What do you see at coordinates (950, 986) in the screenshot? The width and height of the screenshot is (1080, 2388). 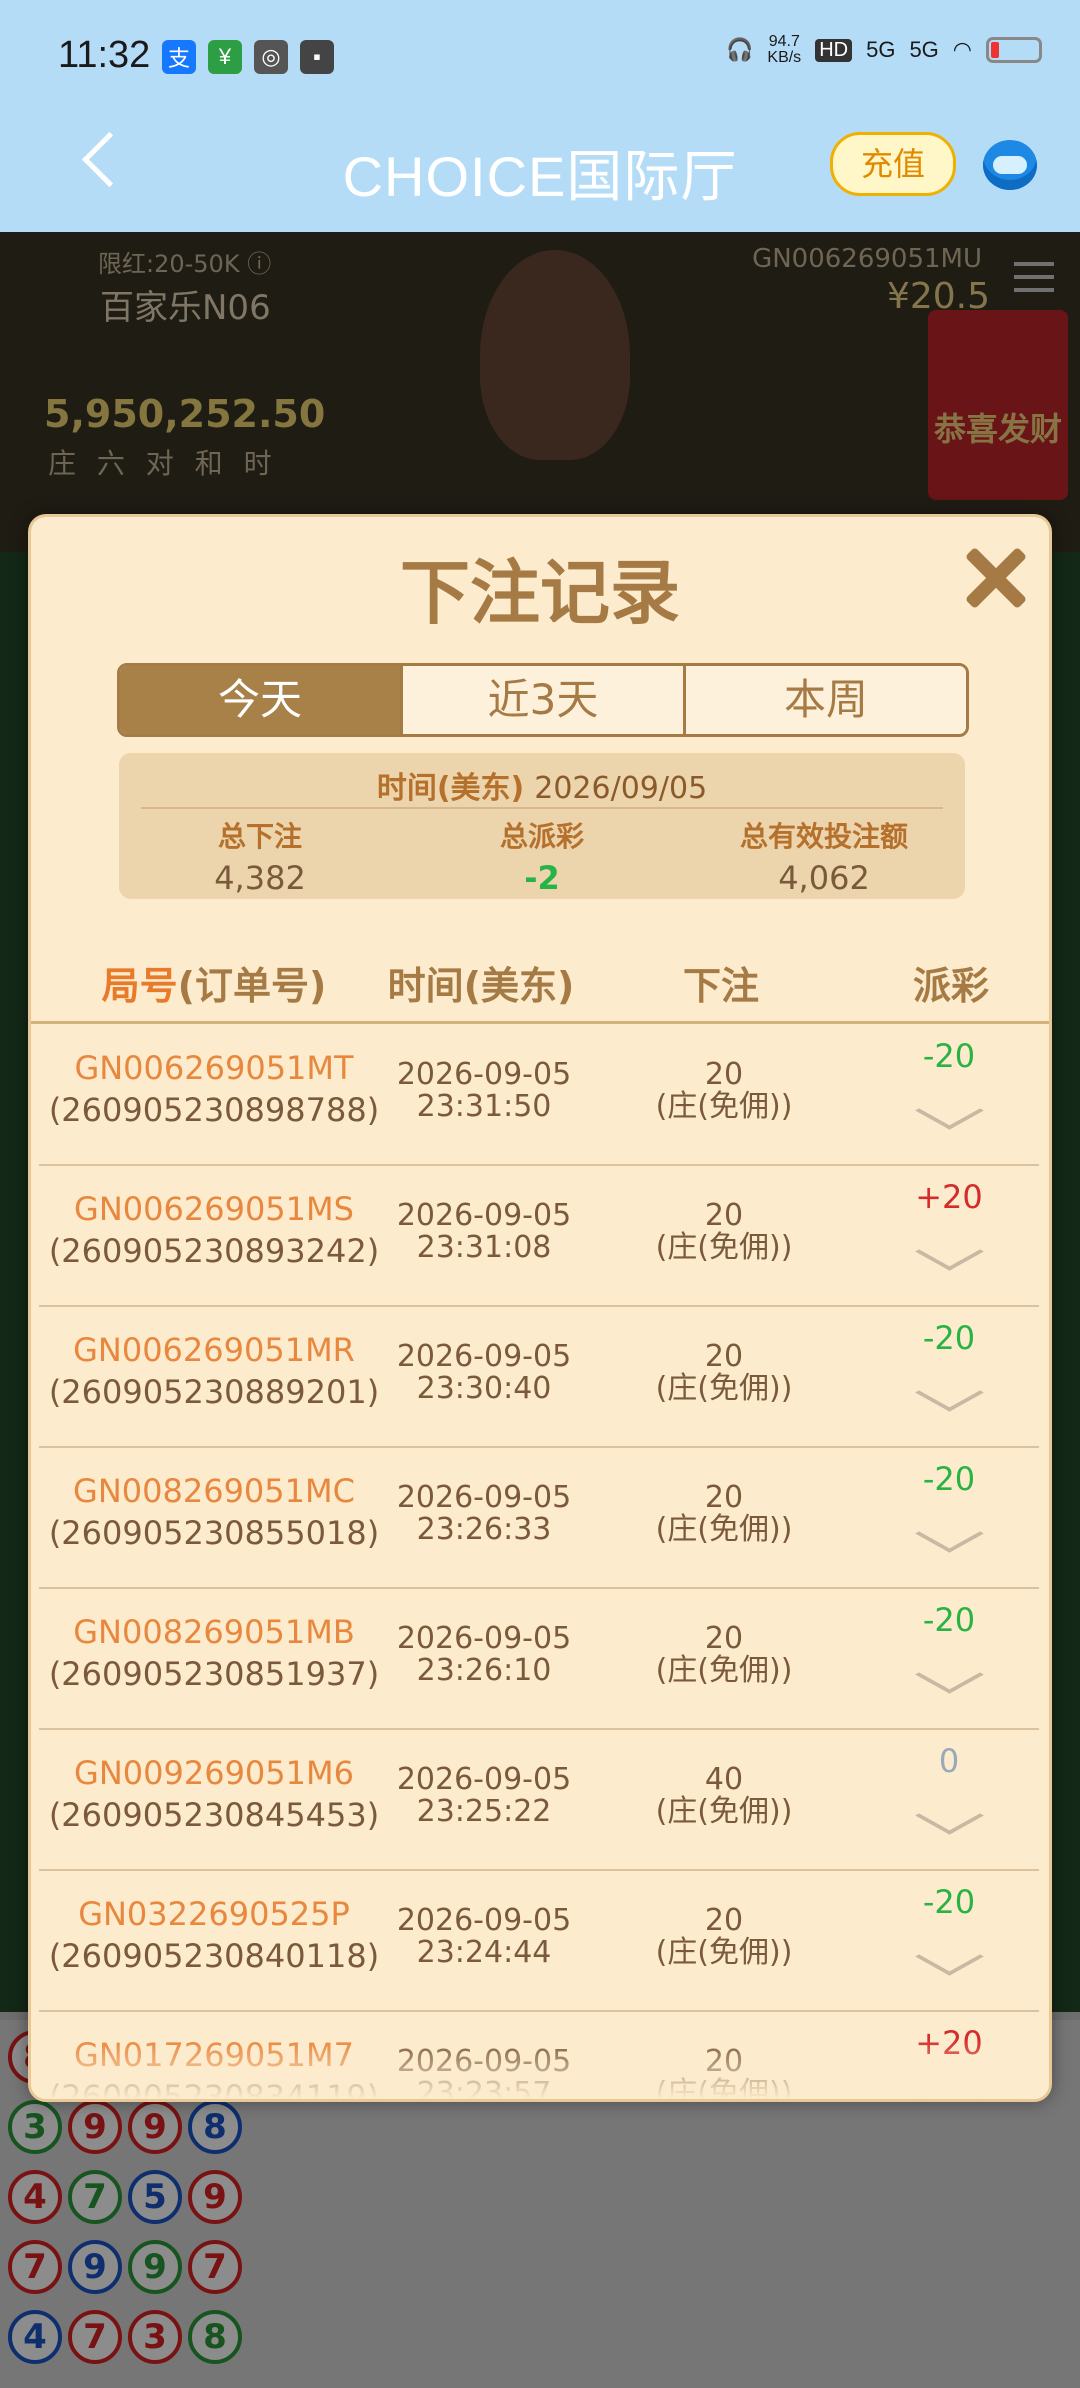 I see `col-payout: 派彩` at bounding box center [950, 986].